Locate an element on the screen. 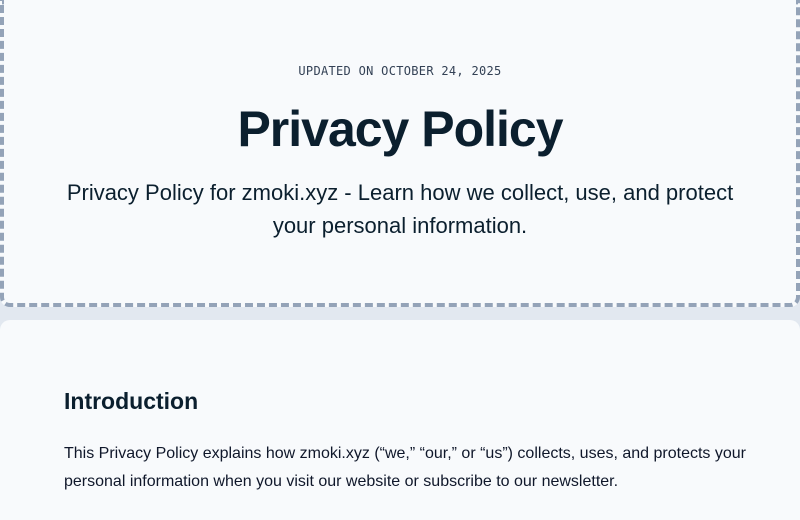  introduction-heading: Introduction is located at coordinates (131, 401).